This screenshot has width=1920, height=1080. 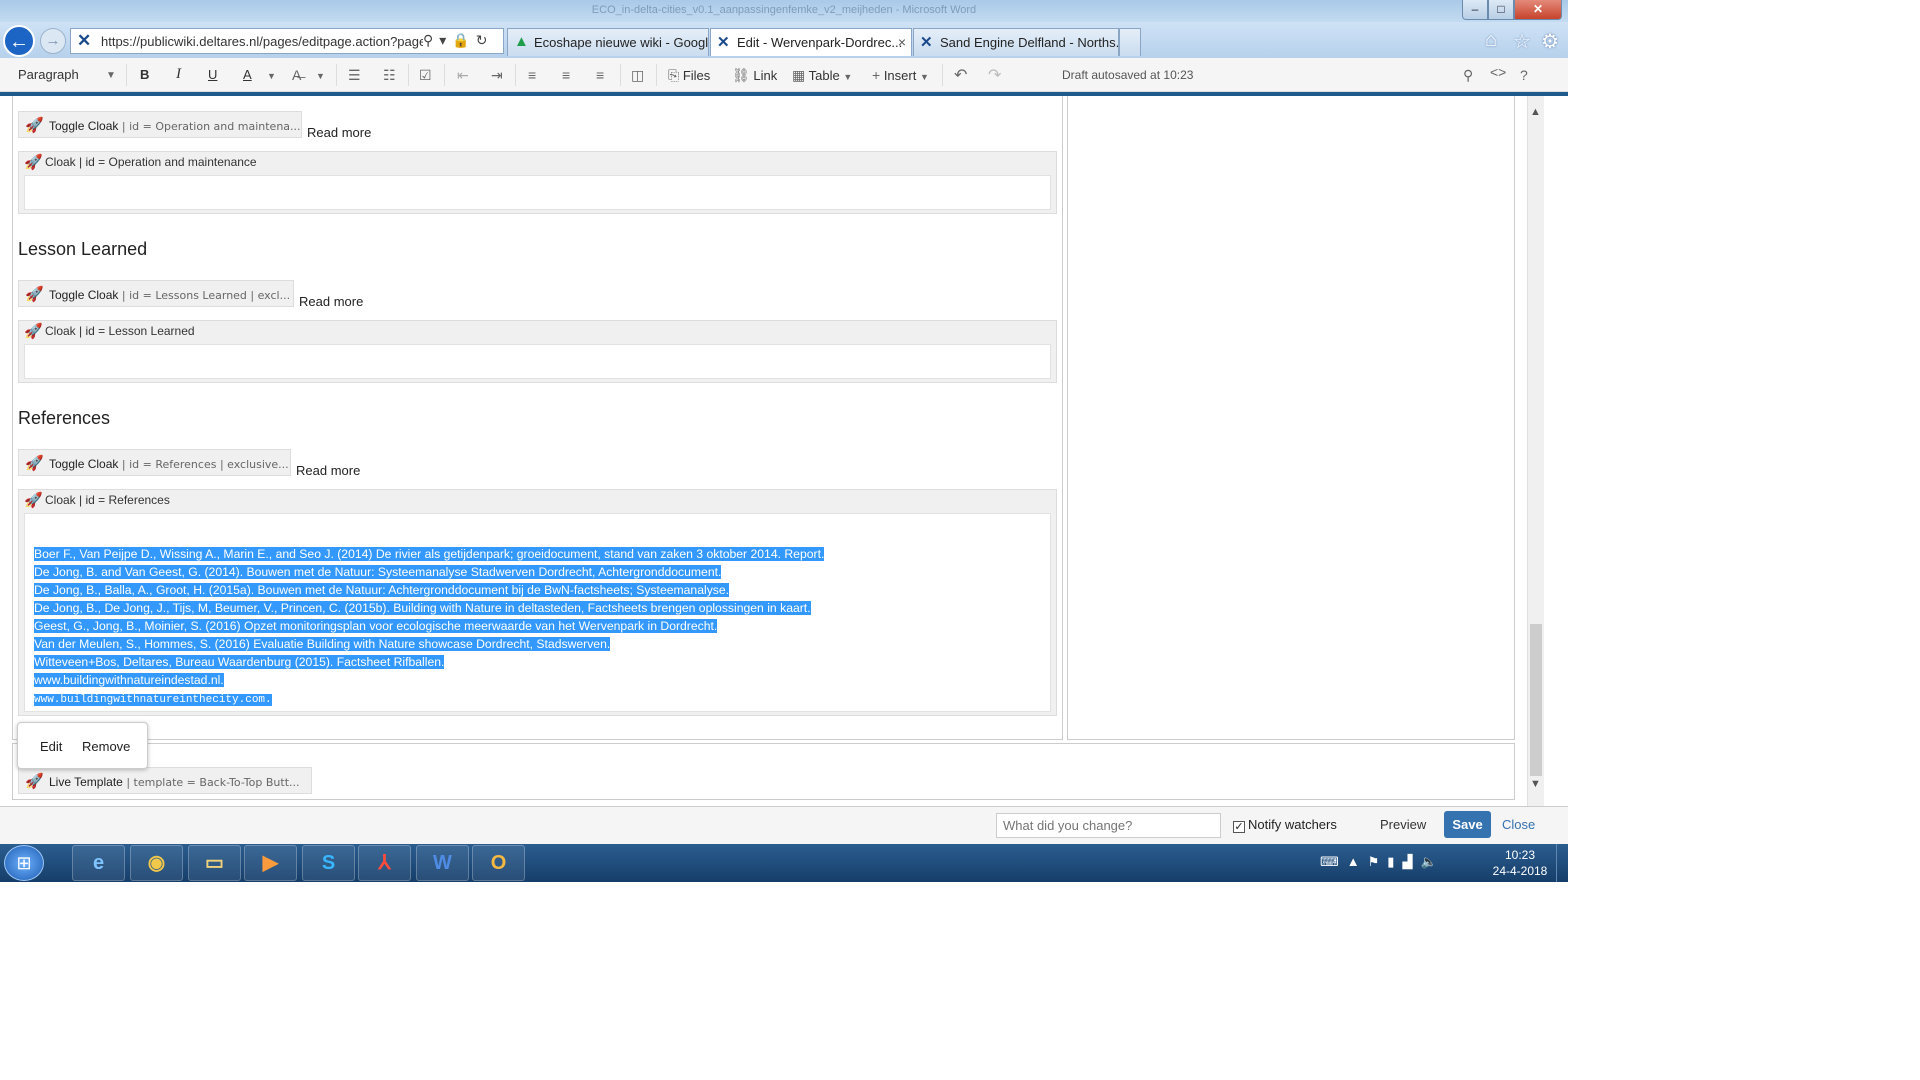 I want to click on macro-name: Toggle Cloak, so click(x=84, y=295).